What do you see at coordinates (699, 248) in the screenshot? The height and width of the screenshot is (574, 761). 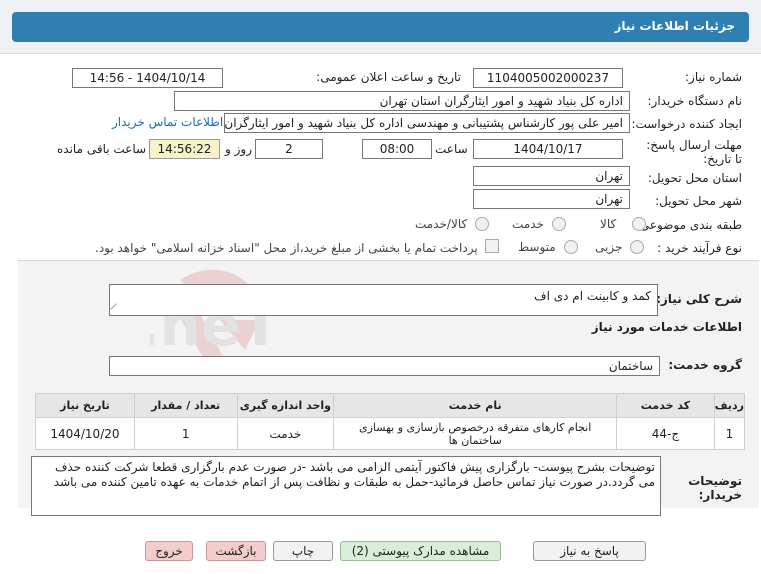 I see `purchase-type-label: نوع فرآیند خرید :` at bounding box center [699, 248].